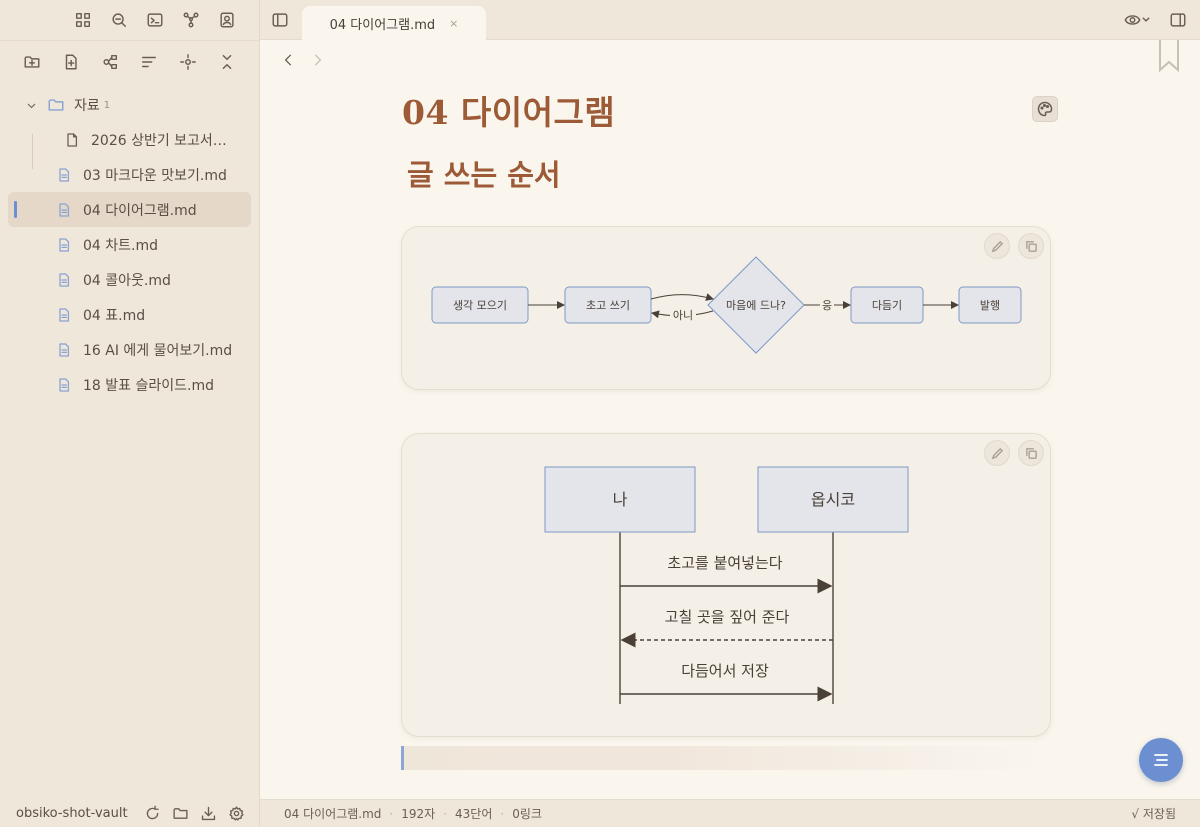 This screenshot has width=1200, height=827. I want to click on svg-text: 나, so click(620, 499).